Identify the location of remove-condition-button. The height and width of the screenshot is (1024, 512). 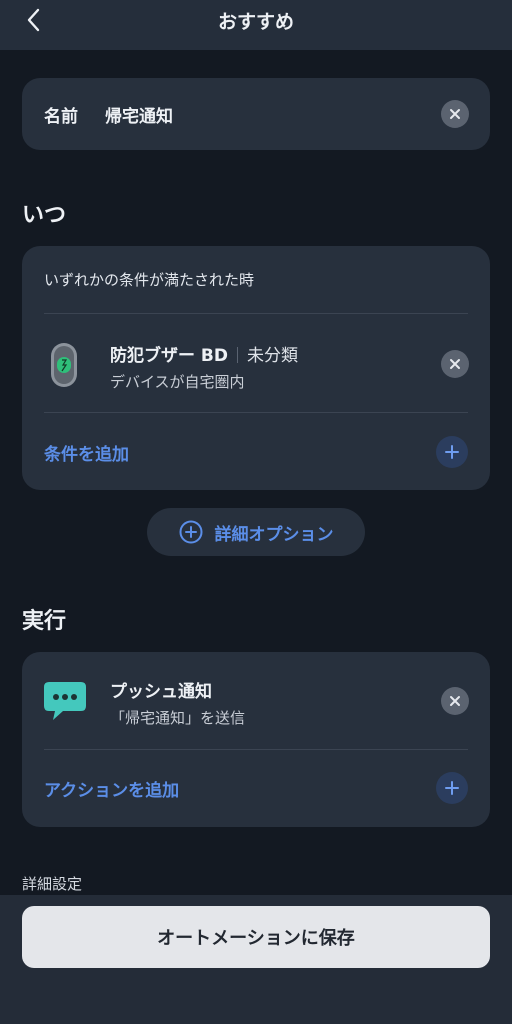
(455, 364).